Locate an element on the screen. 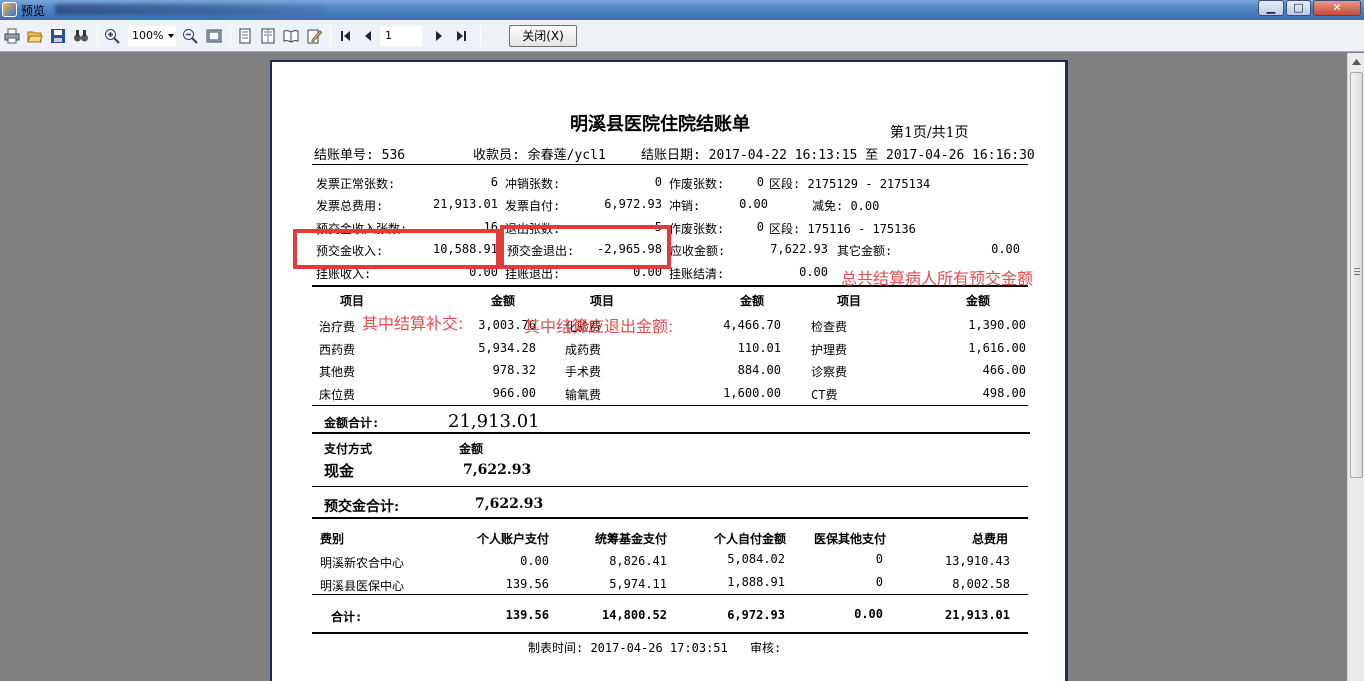  items-divider is located at coordinates (670, 405).